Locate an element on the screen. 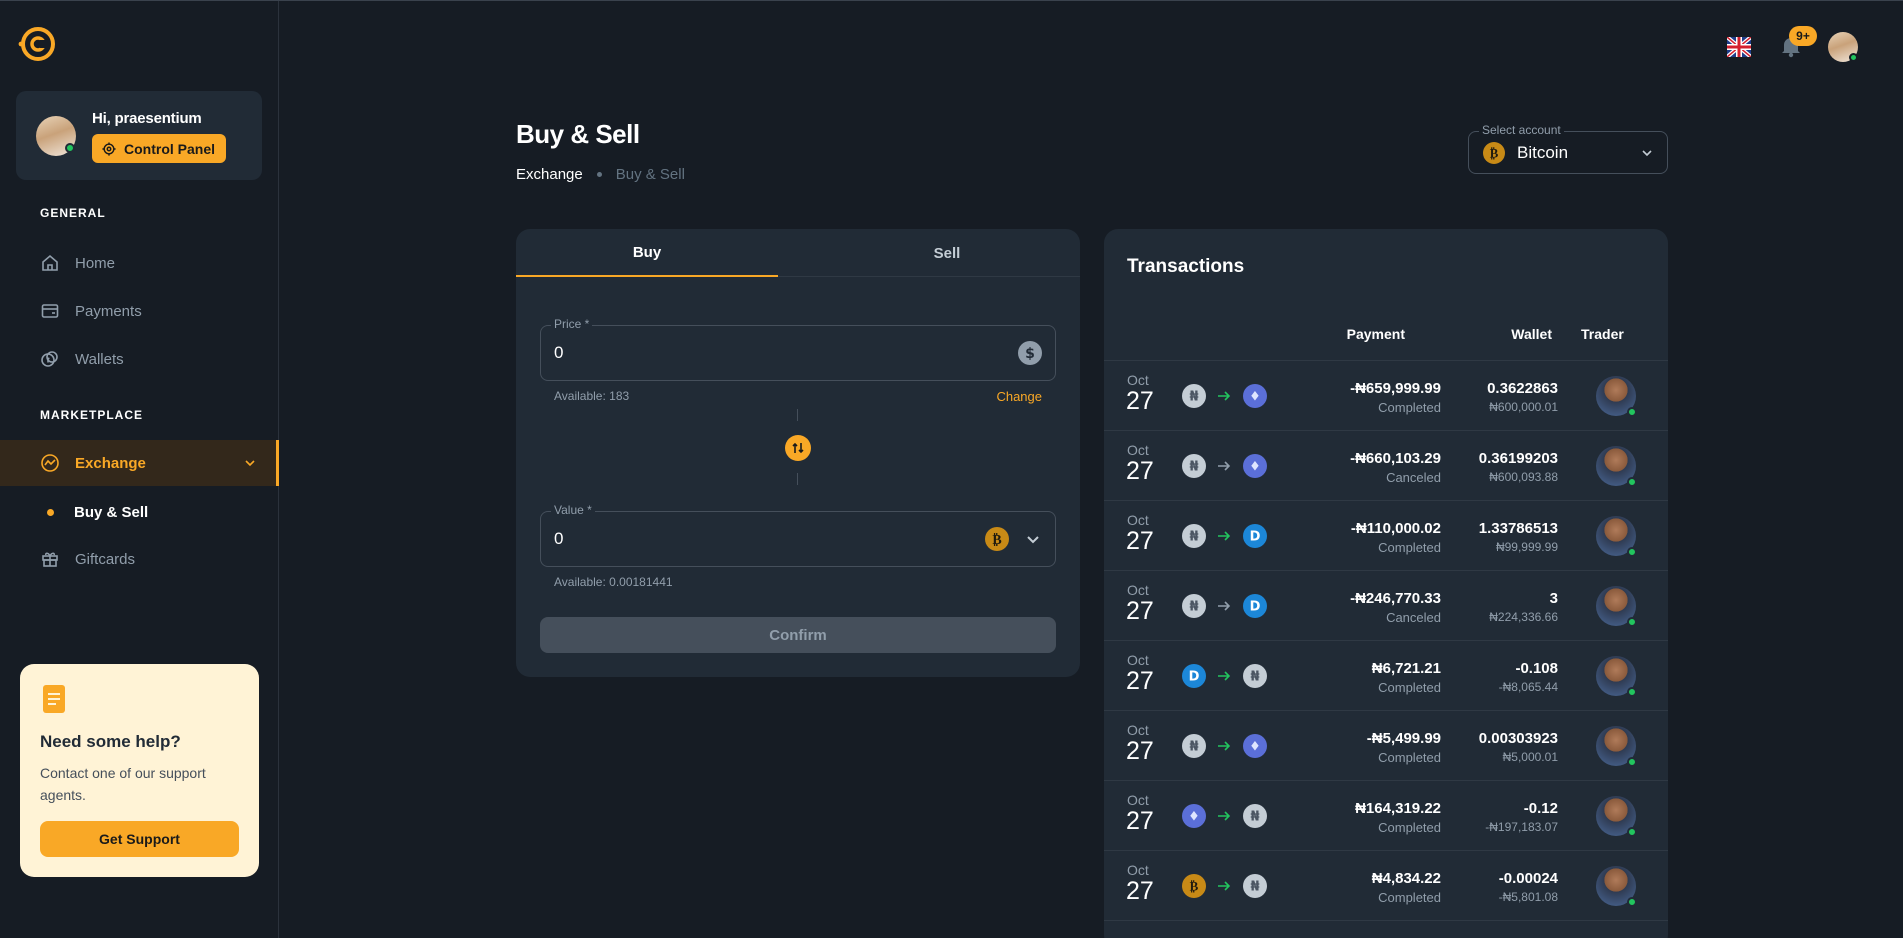 The width and height of the screenshot is (1903, 938). document-icon is located at coordinates (54, 699).